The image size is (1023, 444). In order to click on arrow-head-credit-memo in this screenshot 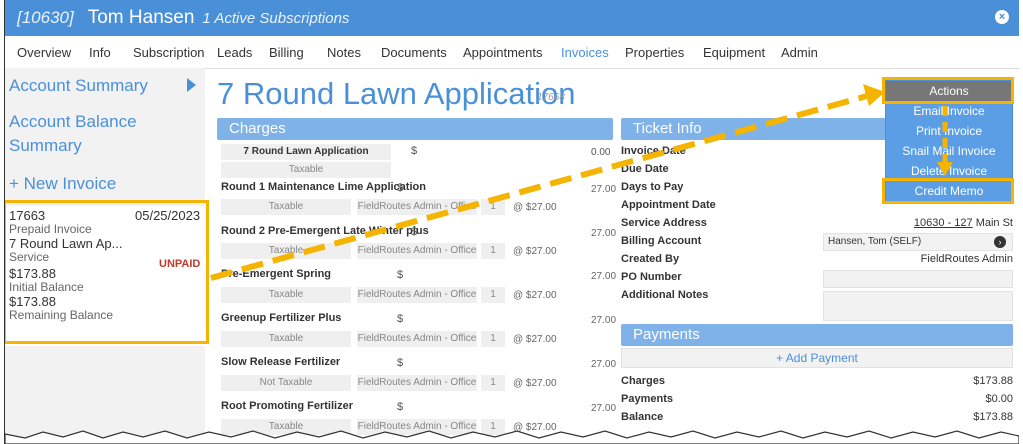, I will do `click(945, 169)`.